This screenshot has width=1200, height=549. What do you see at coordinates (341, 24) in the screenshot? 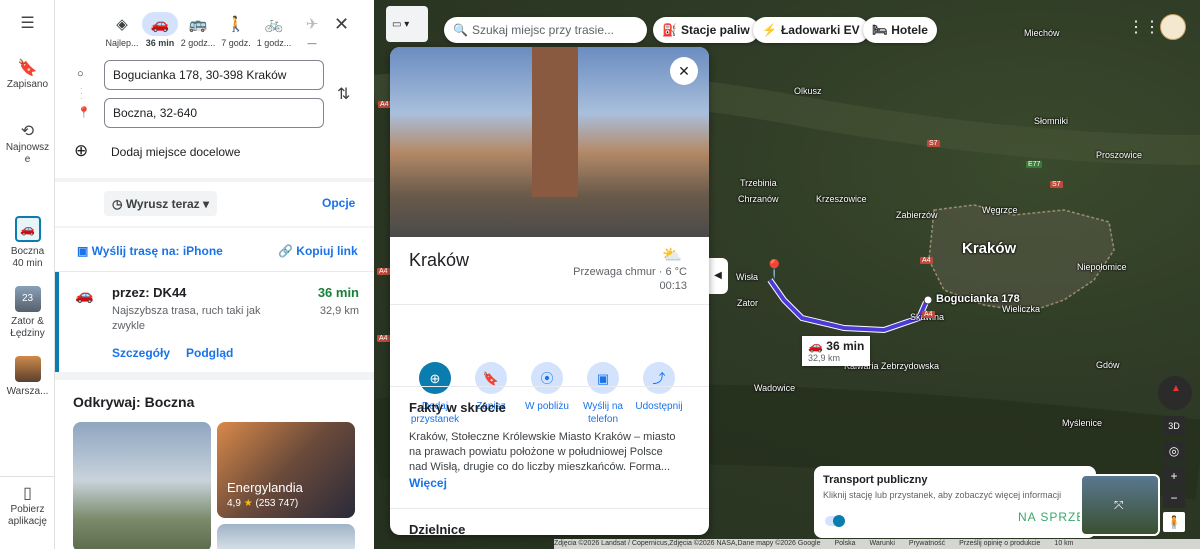
I see `close-directions-button: ✕` at bounding box center [341, 24].